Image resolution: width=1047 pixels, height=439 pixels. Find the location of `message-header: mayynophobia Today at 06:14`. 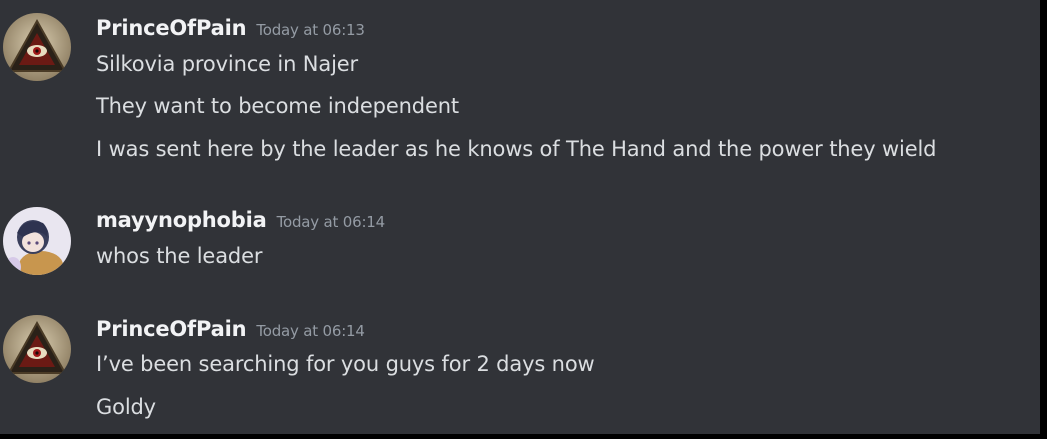

message-header: mayynophobia Today at 06:14 is located at coordinates (240, 220).